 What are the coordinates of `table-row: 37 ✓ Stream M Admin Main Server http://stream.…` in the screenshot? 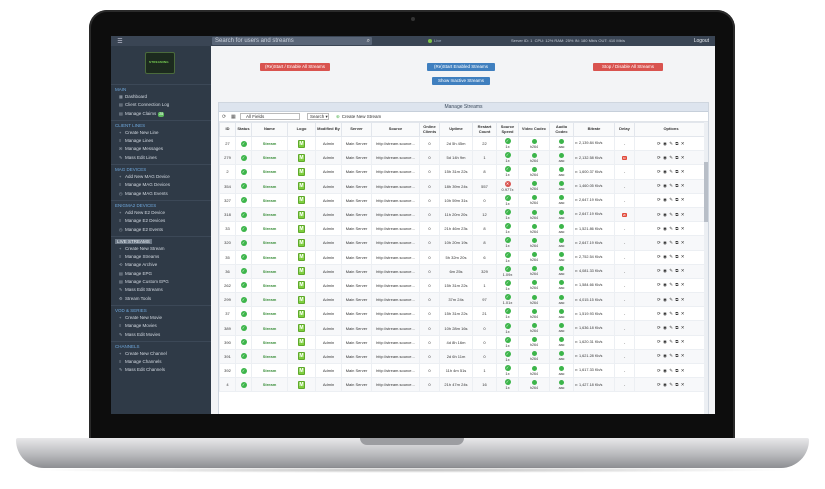 It's located at (463, 314).